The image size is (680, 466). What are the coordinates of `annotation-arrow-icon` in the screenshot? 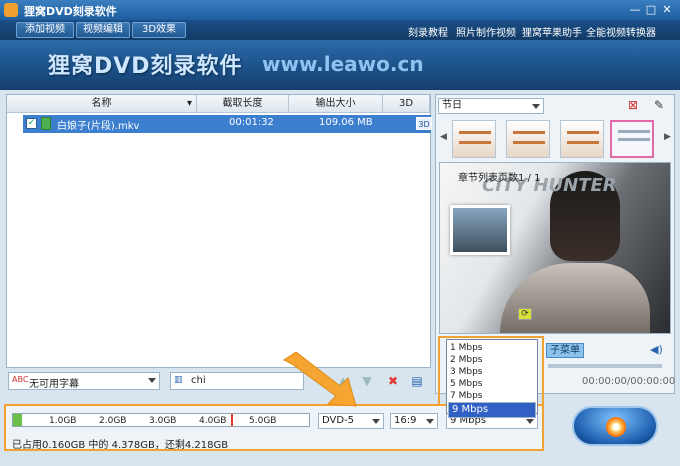 It's located at (320, 379).